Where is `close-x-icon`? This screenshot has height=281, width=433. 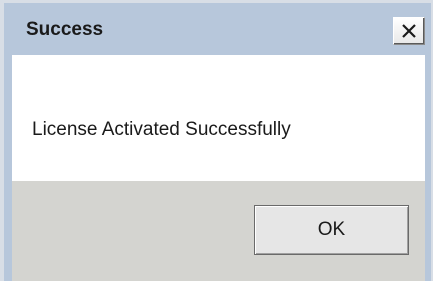 close-x-icon is located at coordinates (409, 31).